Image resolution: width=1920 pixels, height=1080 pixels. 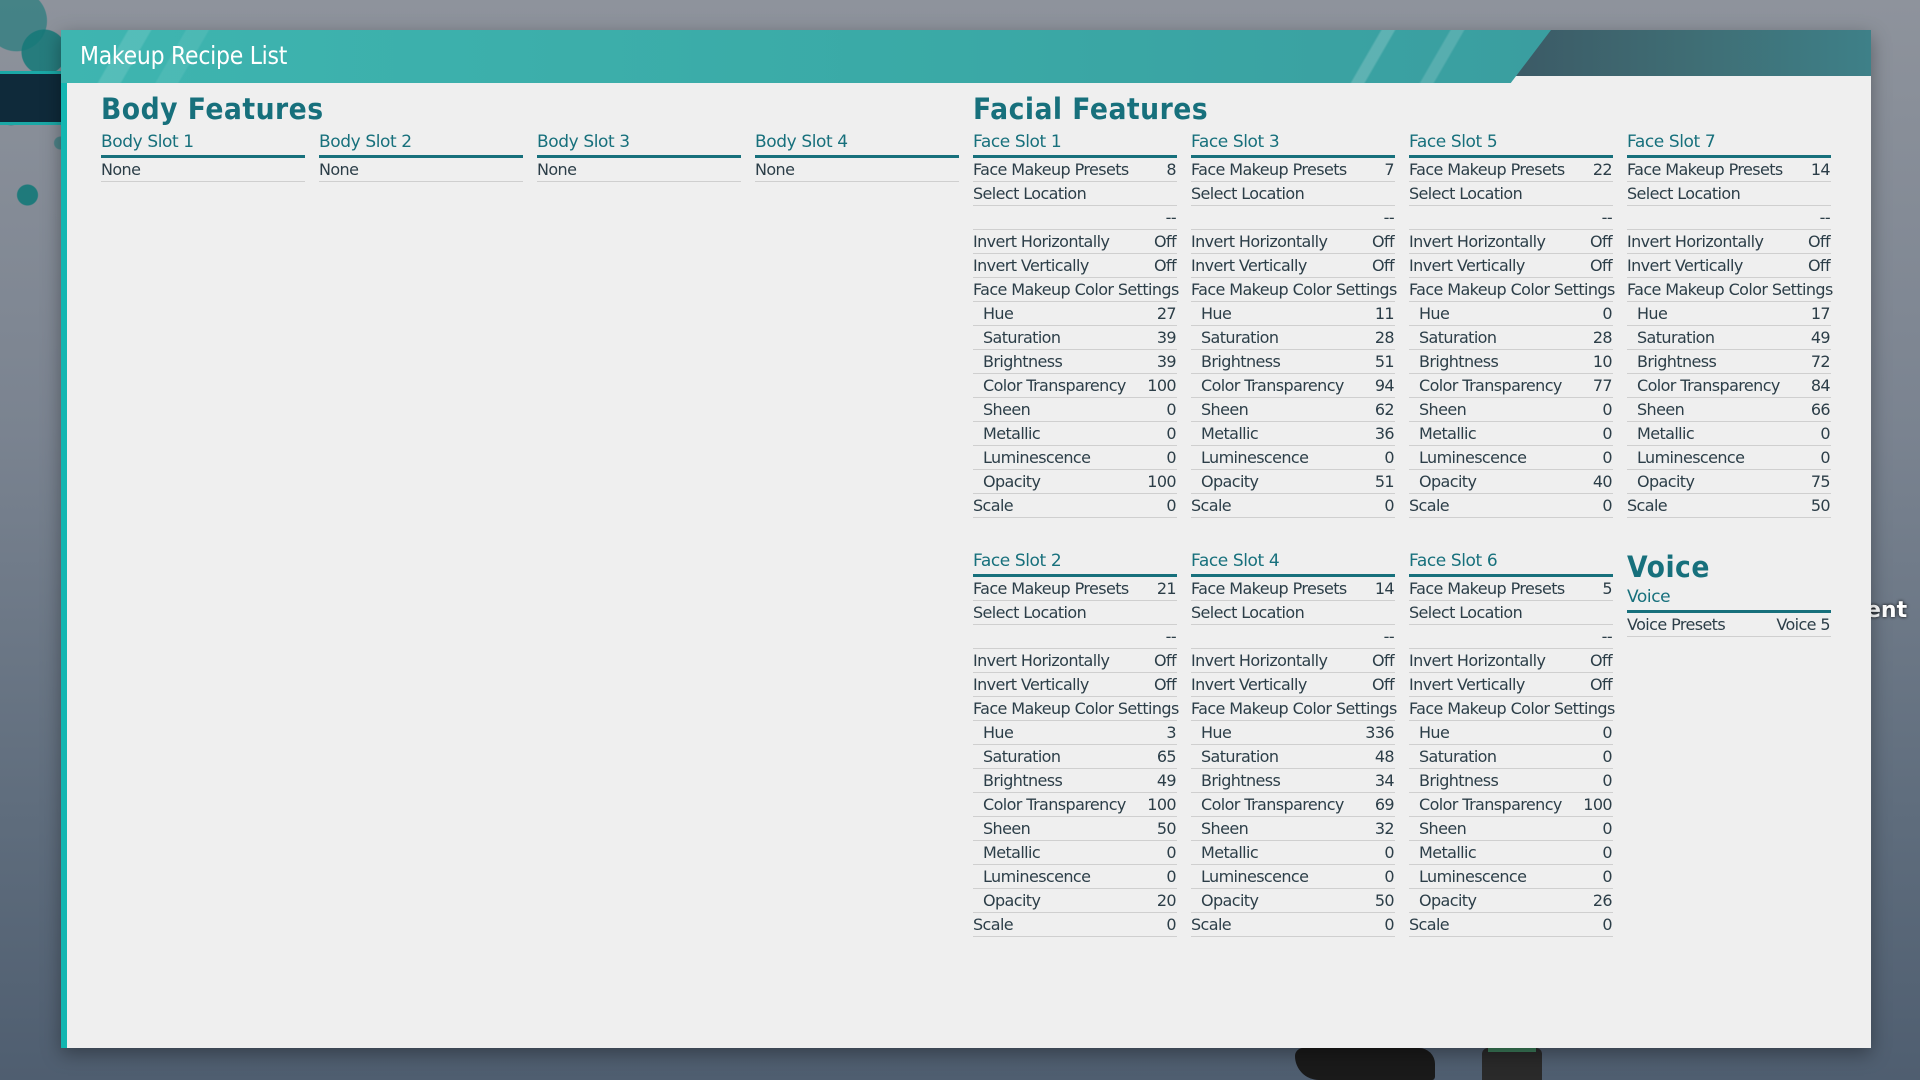 What do you see at coordinates (1293, 901) in the screenshot?
I see `opacity-row: Opacity 50` at bounding box center [1293, 901].